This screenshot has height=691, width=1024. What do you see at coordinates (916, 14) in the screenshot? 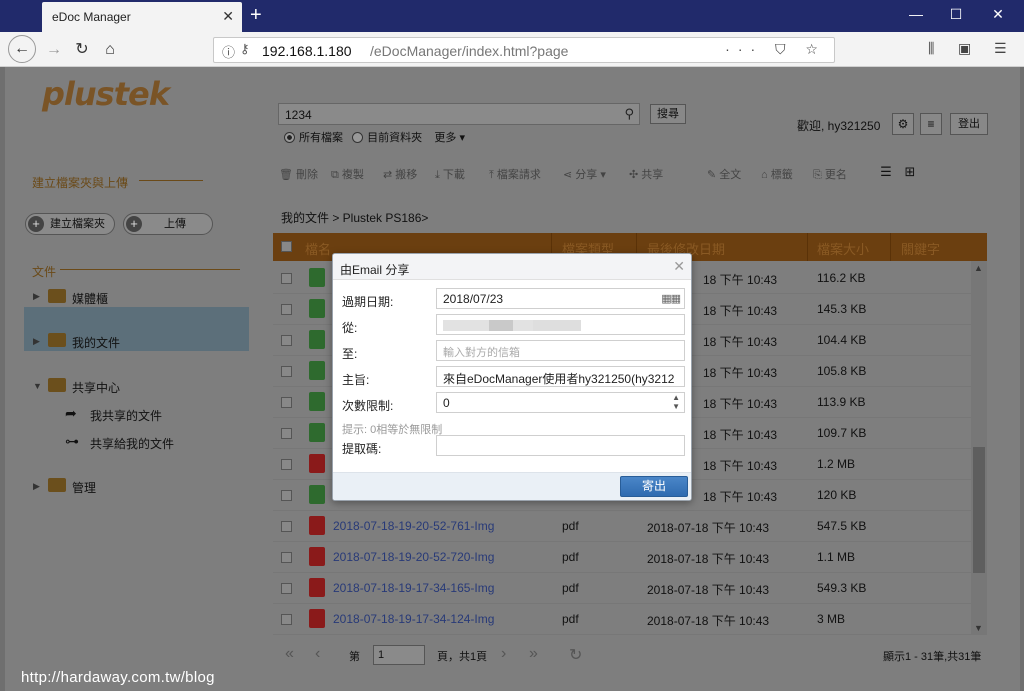
I see `minimize-icon: —` at bounding box center [916, 14].